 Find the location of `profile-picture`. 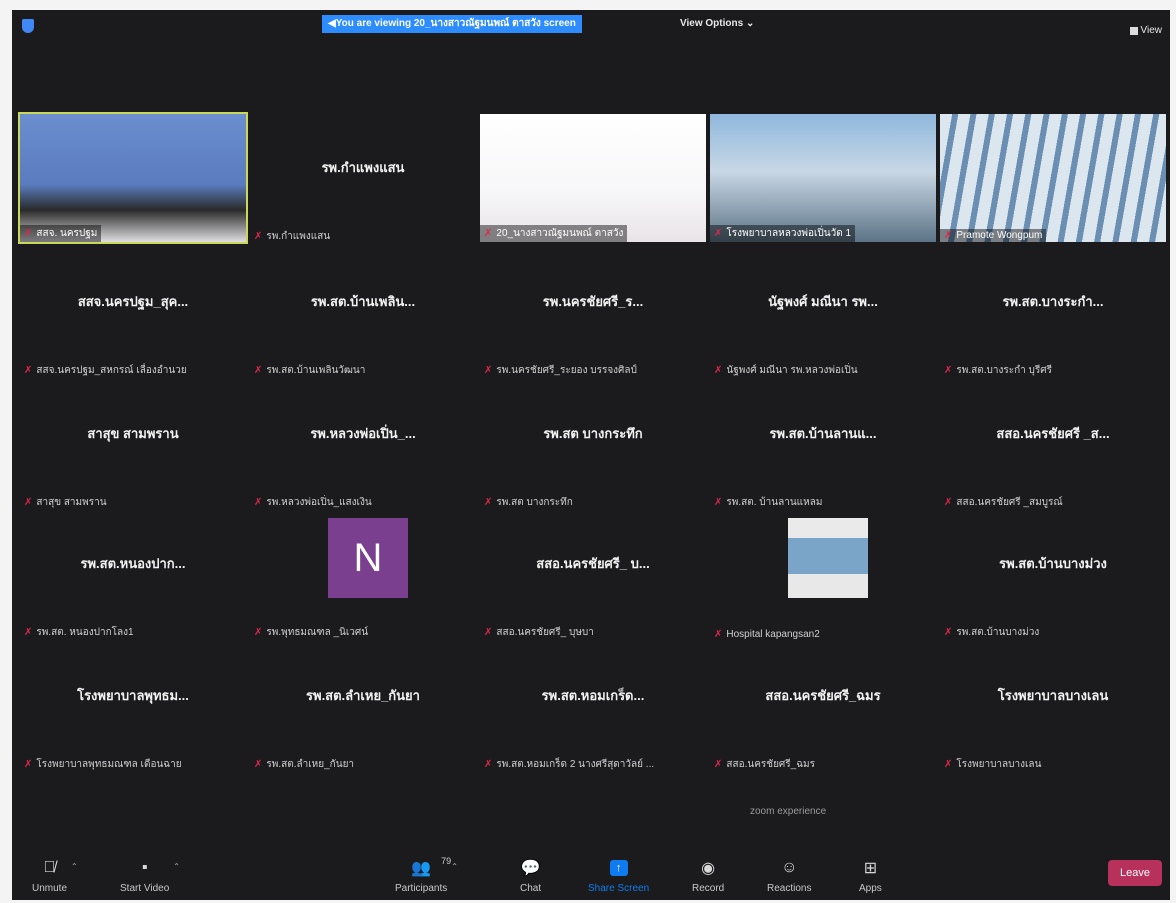

profile-picture is located at coordinates (828, 558).